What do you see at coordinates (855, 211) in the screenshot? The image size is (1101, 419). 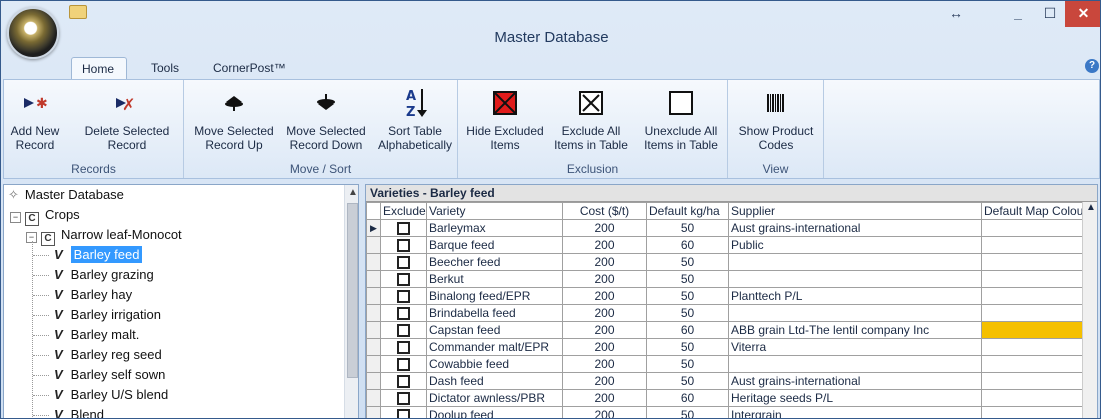 I see `column-header-supplier: Supplier` at bounding box center [855, 211].